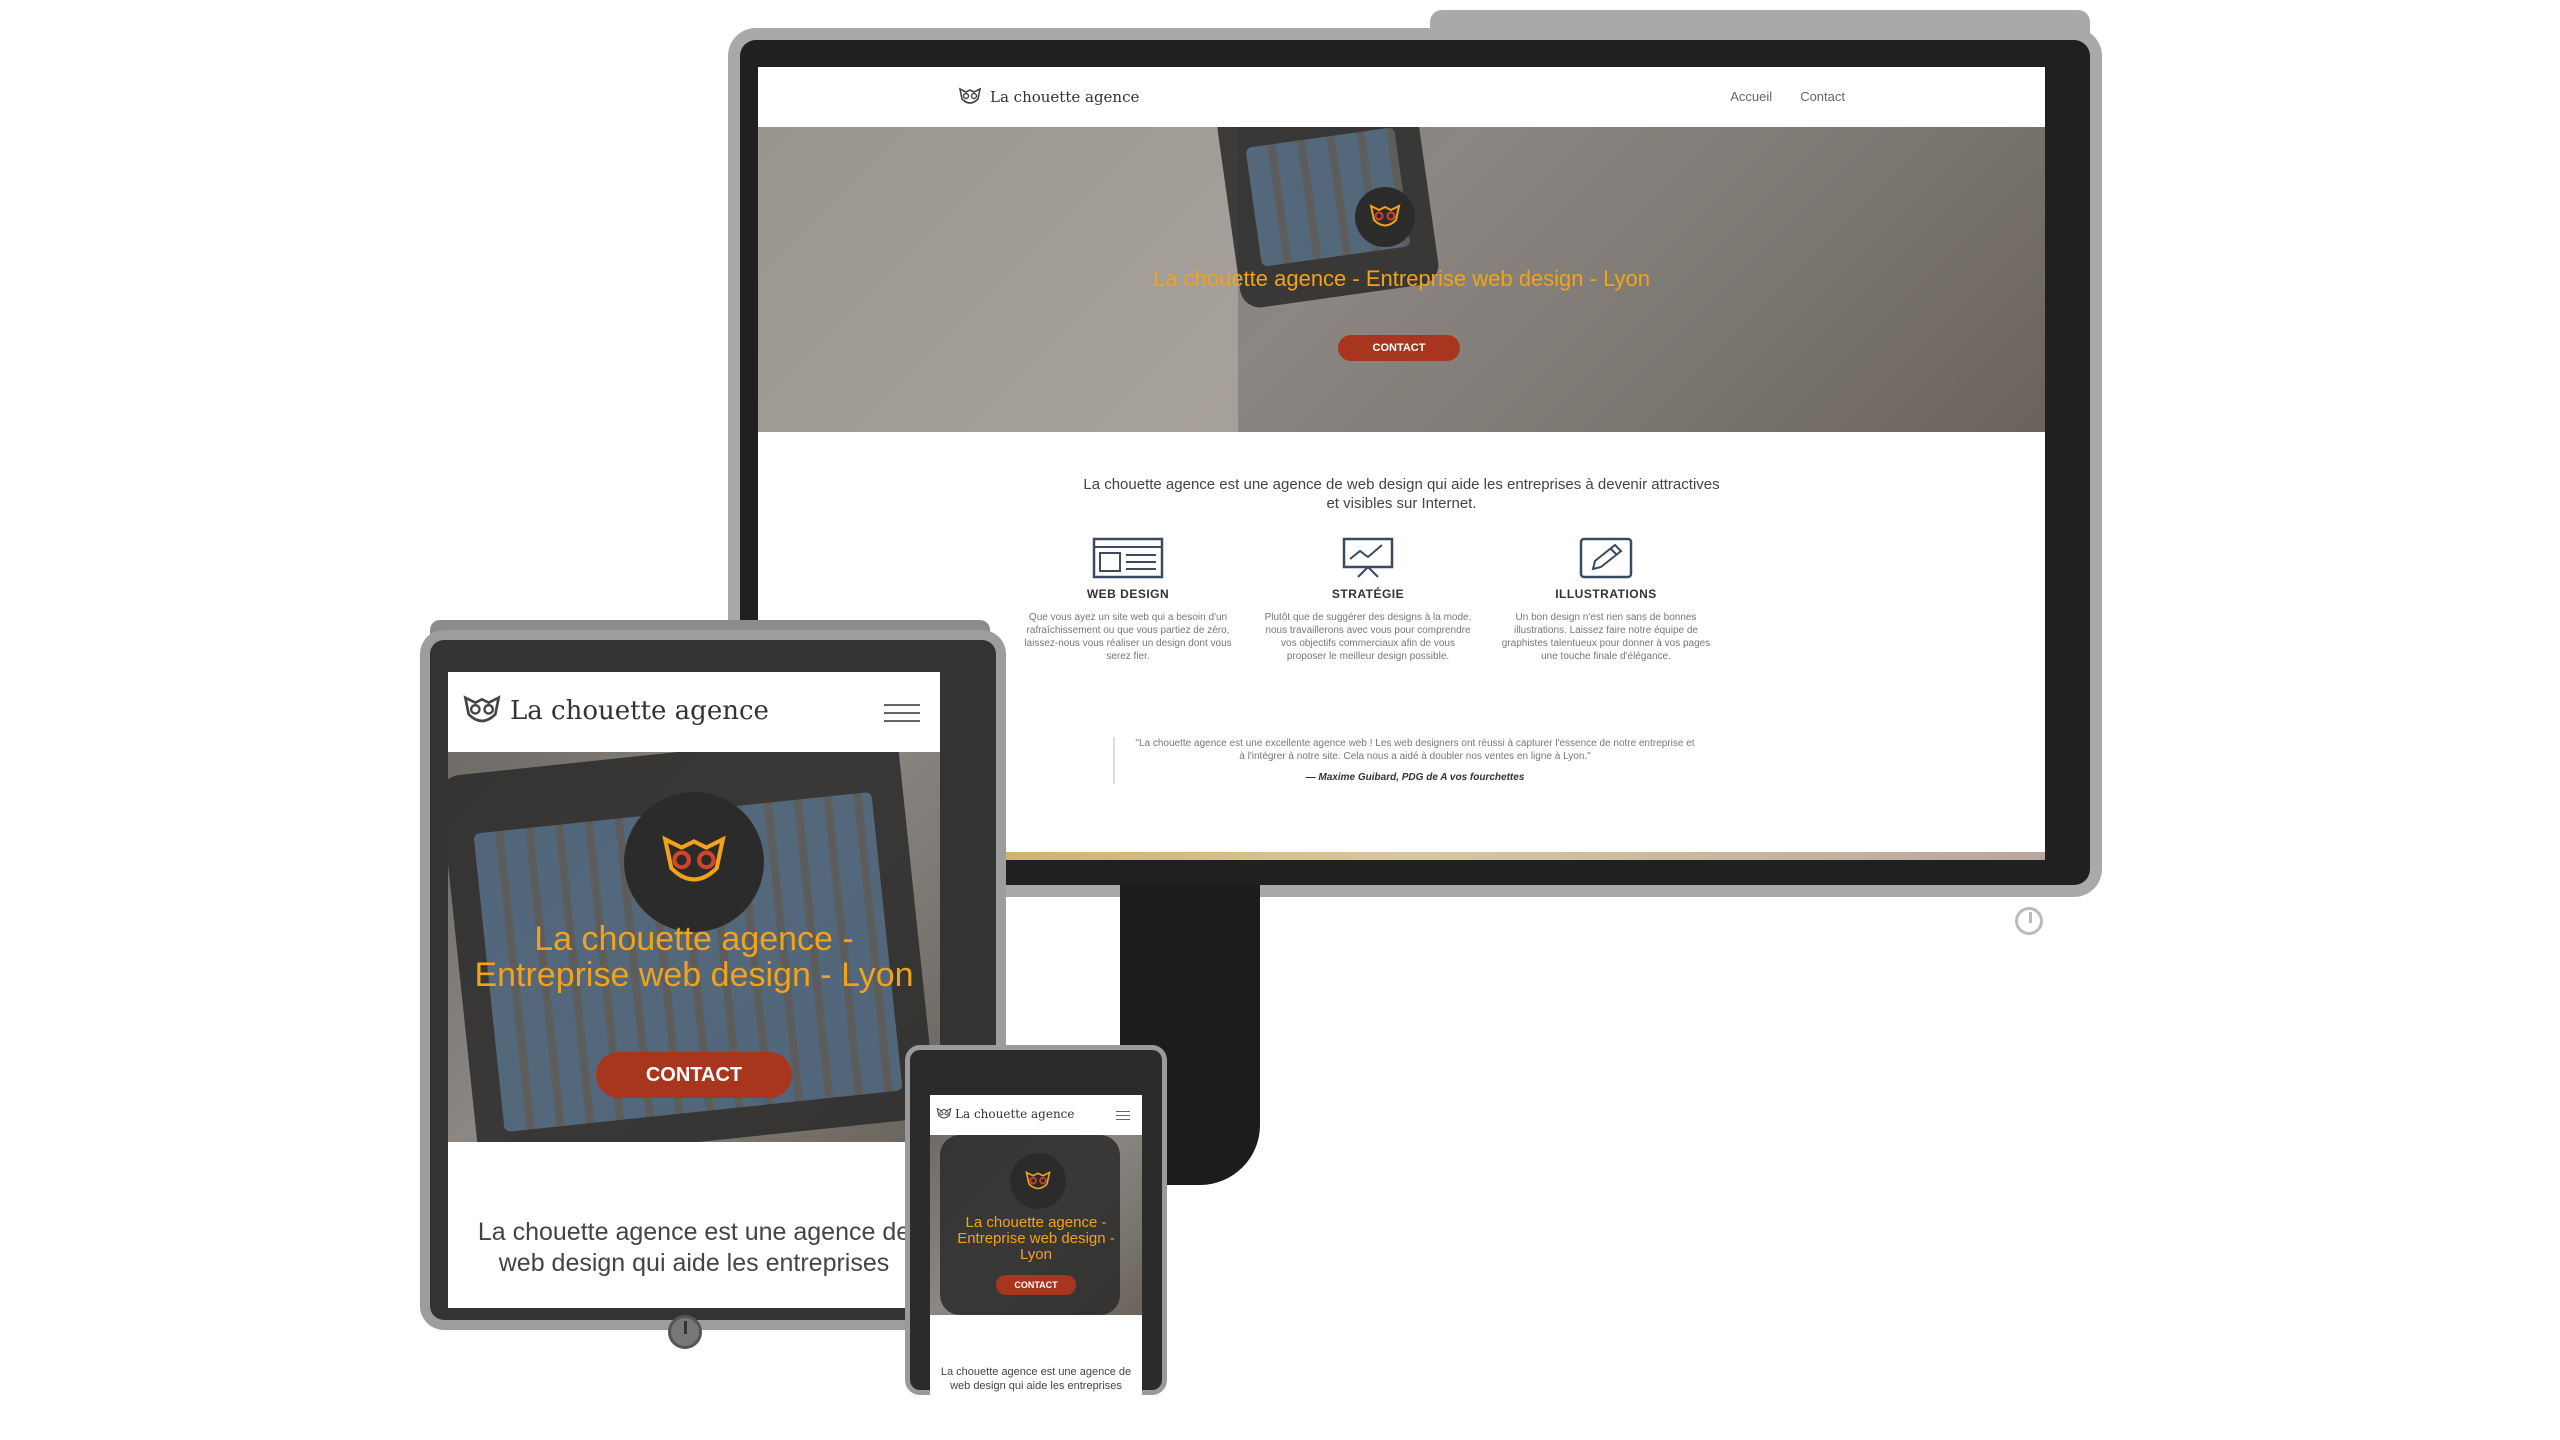 The image size is (2560, 1440). Describe the element at coordinates (1401, 97) in the screenshot. I see `desktop-navbar: La chouette agence Accueil Contact` at that location.